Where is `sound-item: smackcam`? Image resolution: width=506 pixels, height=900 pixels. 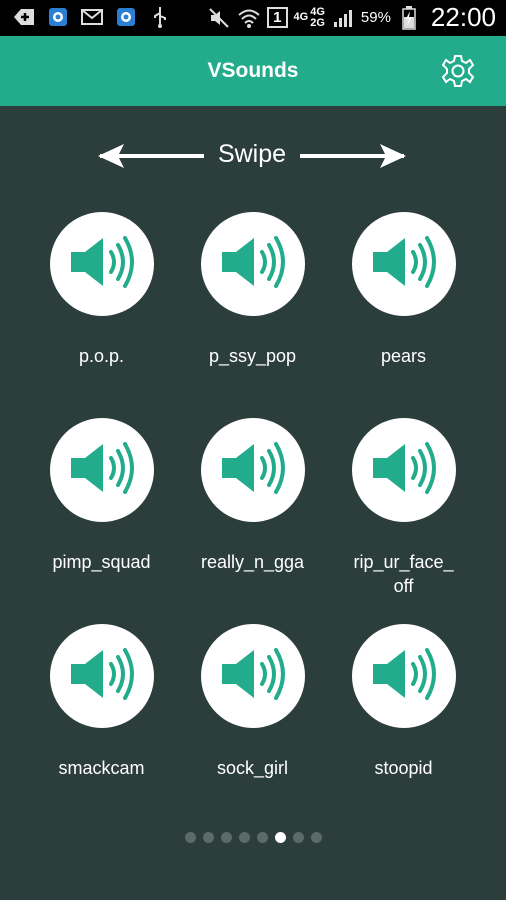 sound-item: smackcam is located at coordinates (101, 727).